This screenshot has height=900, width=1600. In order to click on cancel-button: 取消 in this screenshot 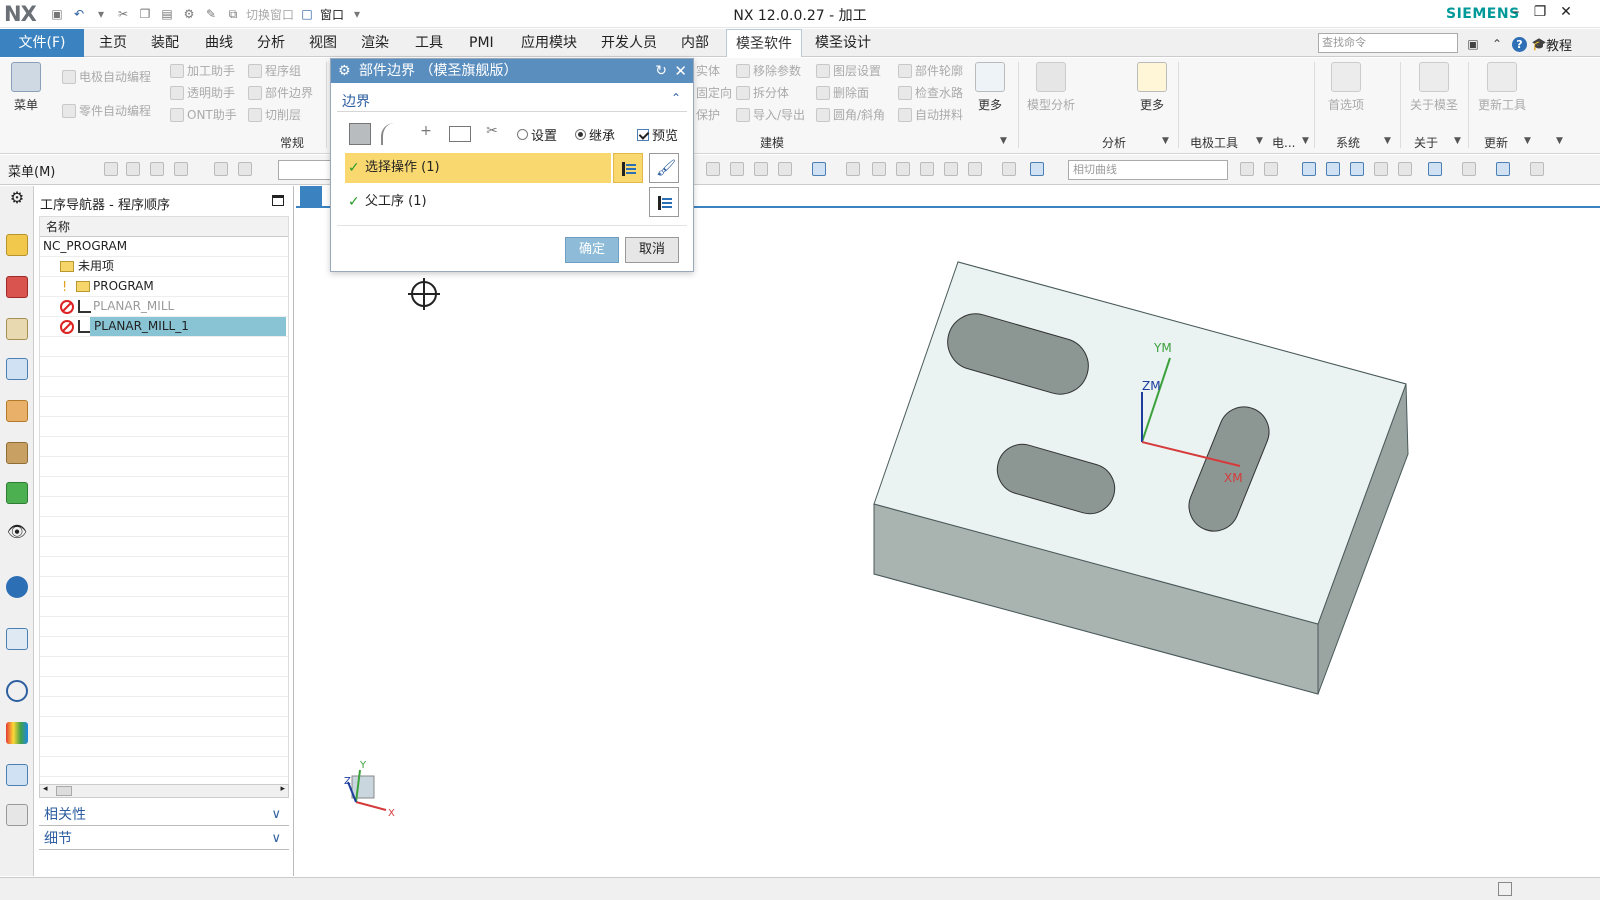, I will do `click(652, 250)`.